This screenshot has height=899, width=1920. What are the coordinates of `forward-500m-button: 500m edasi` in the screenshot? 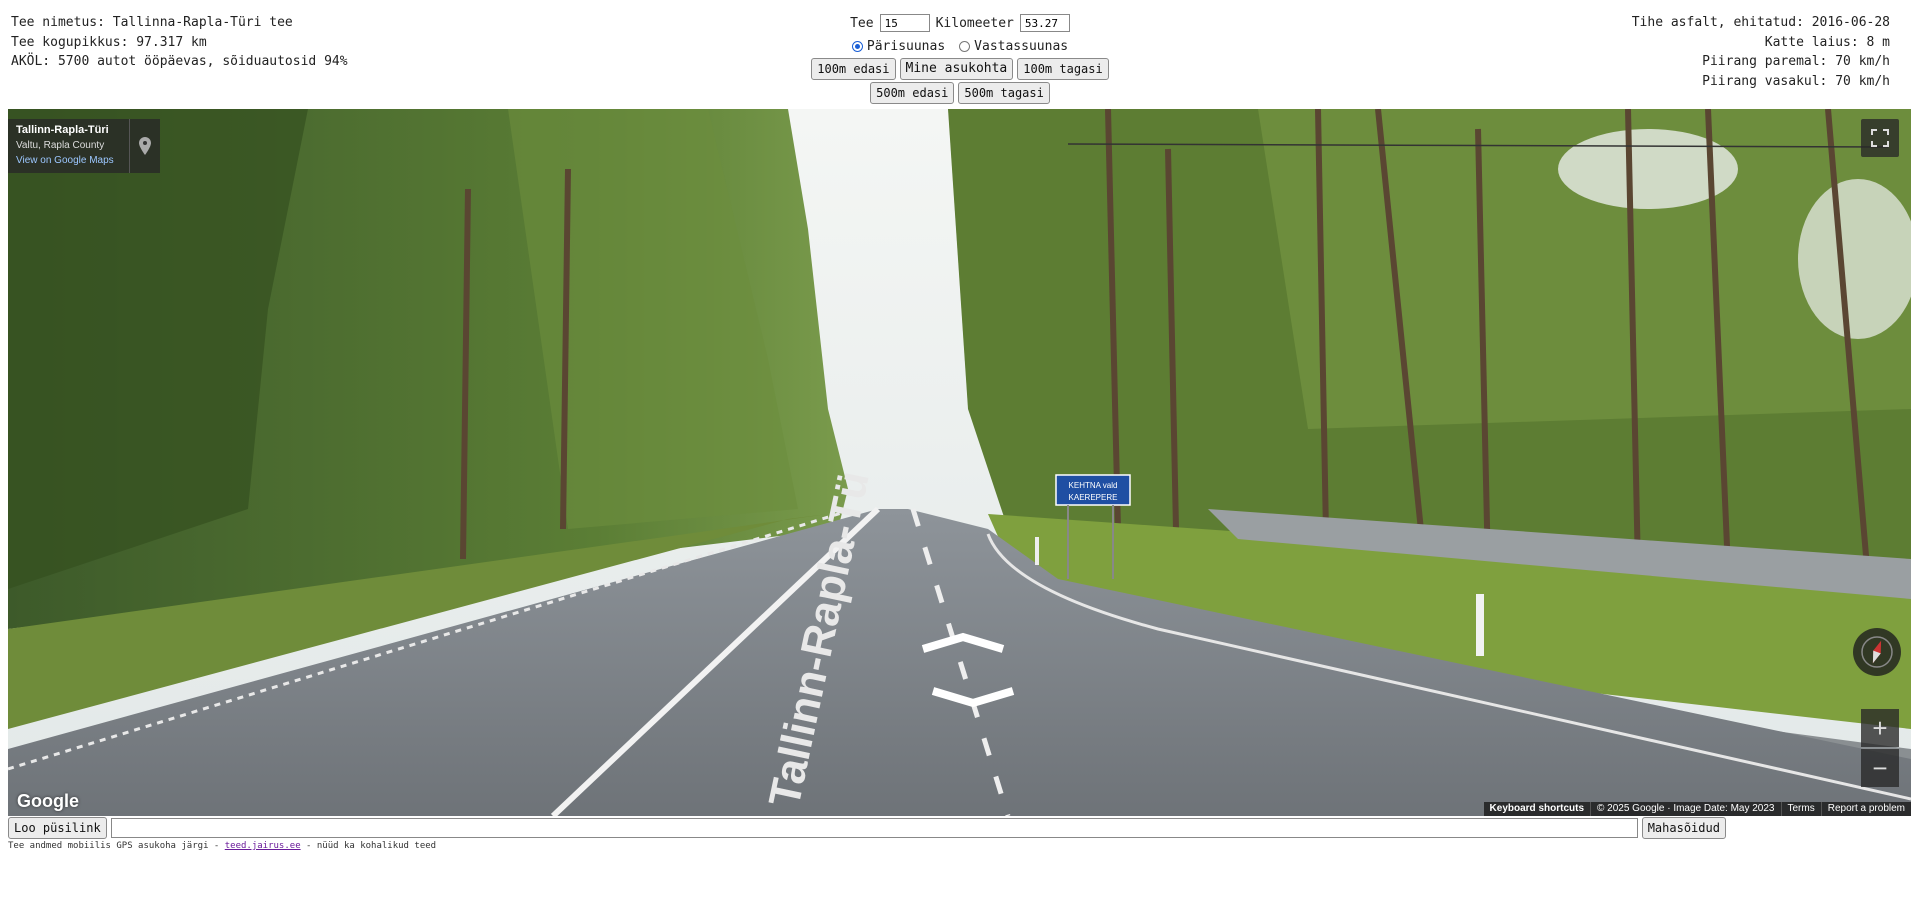 It's located at (912, 93).